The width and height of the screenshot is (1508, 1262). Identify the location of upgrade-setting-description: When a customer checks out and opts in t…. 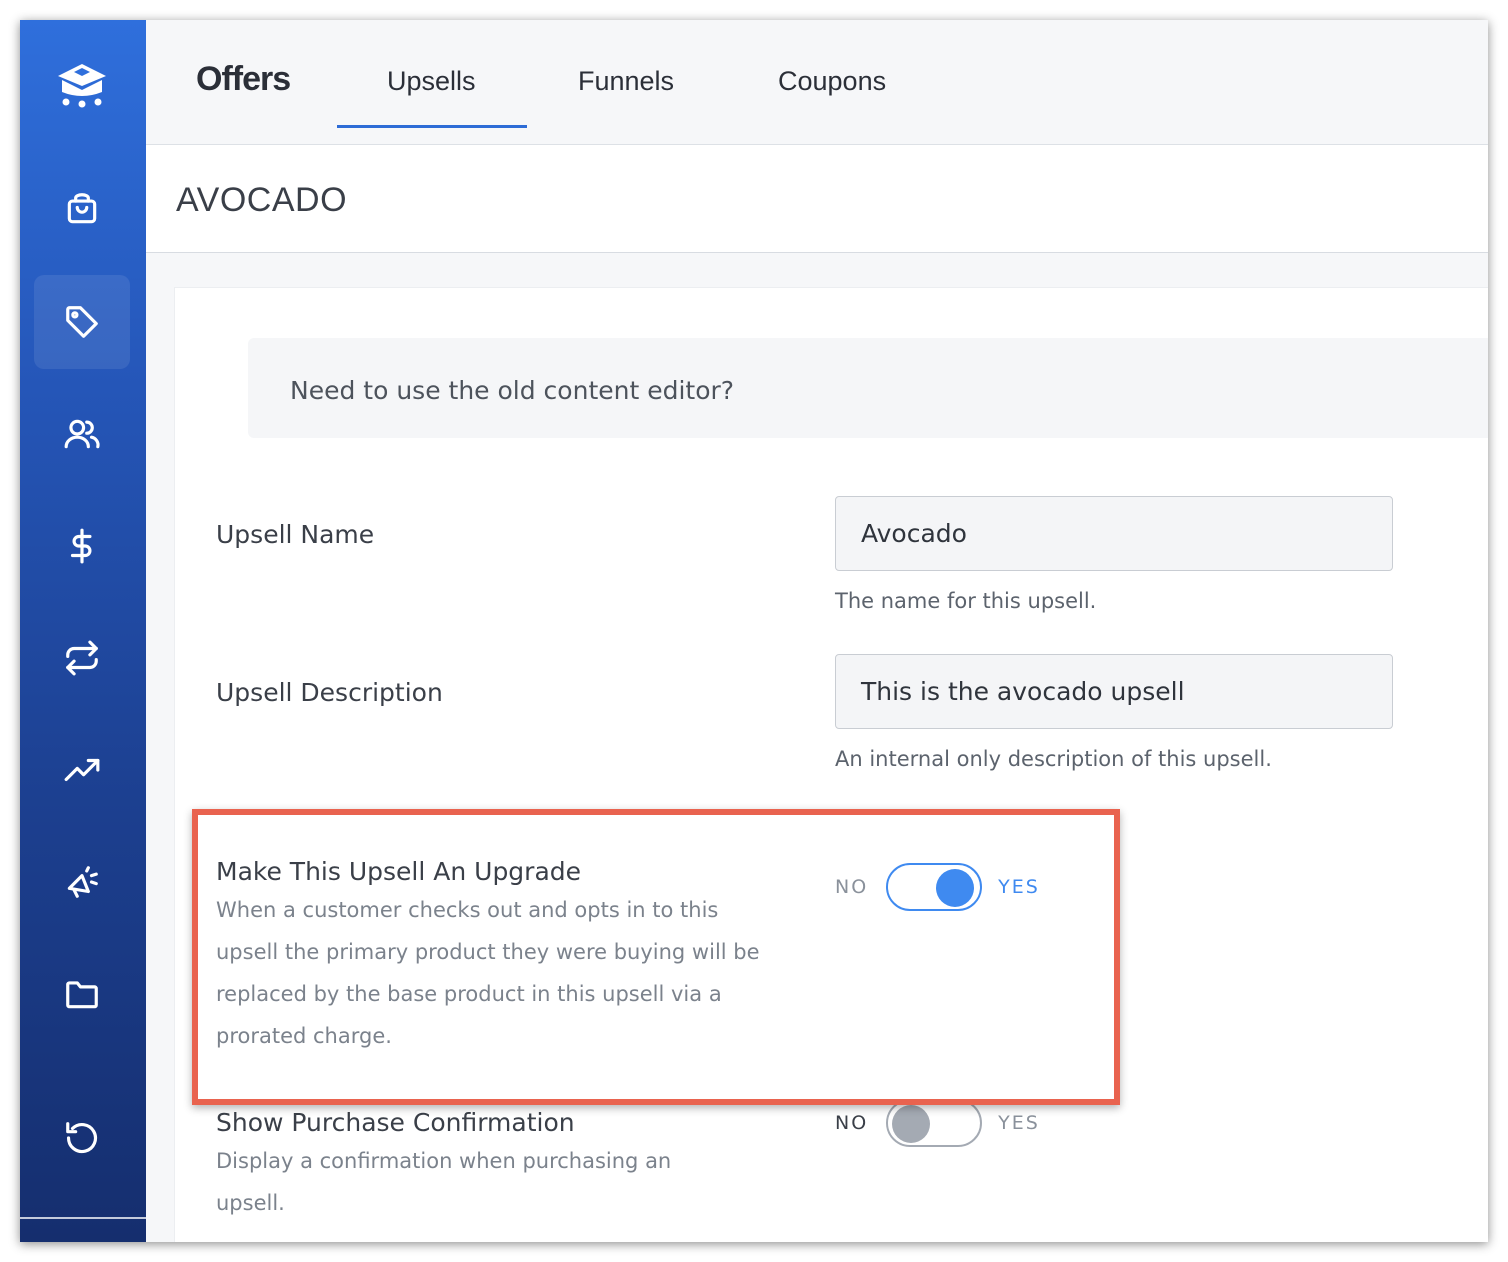
(488, 973).